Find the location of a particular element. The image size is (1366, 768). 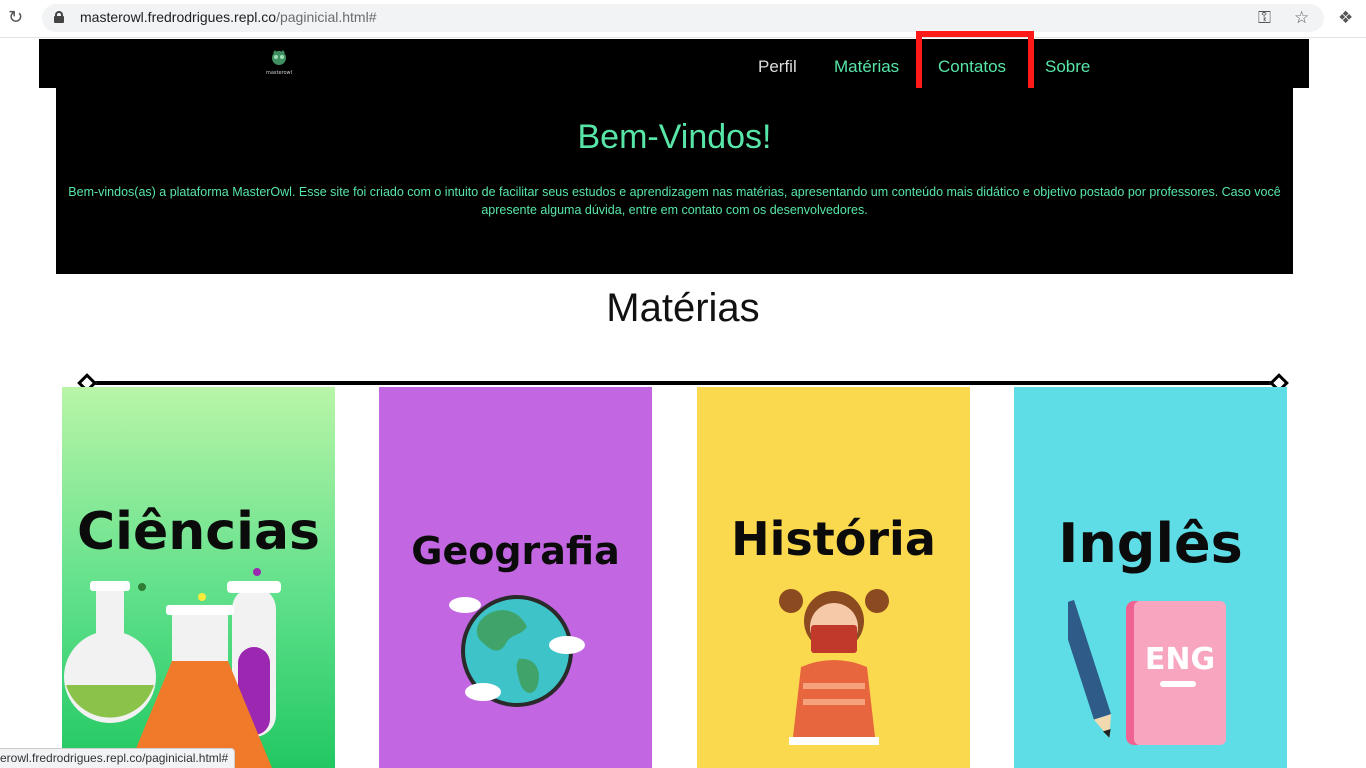

url-path: /paginicial.html# is located at coordinates (326, 17).